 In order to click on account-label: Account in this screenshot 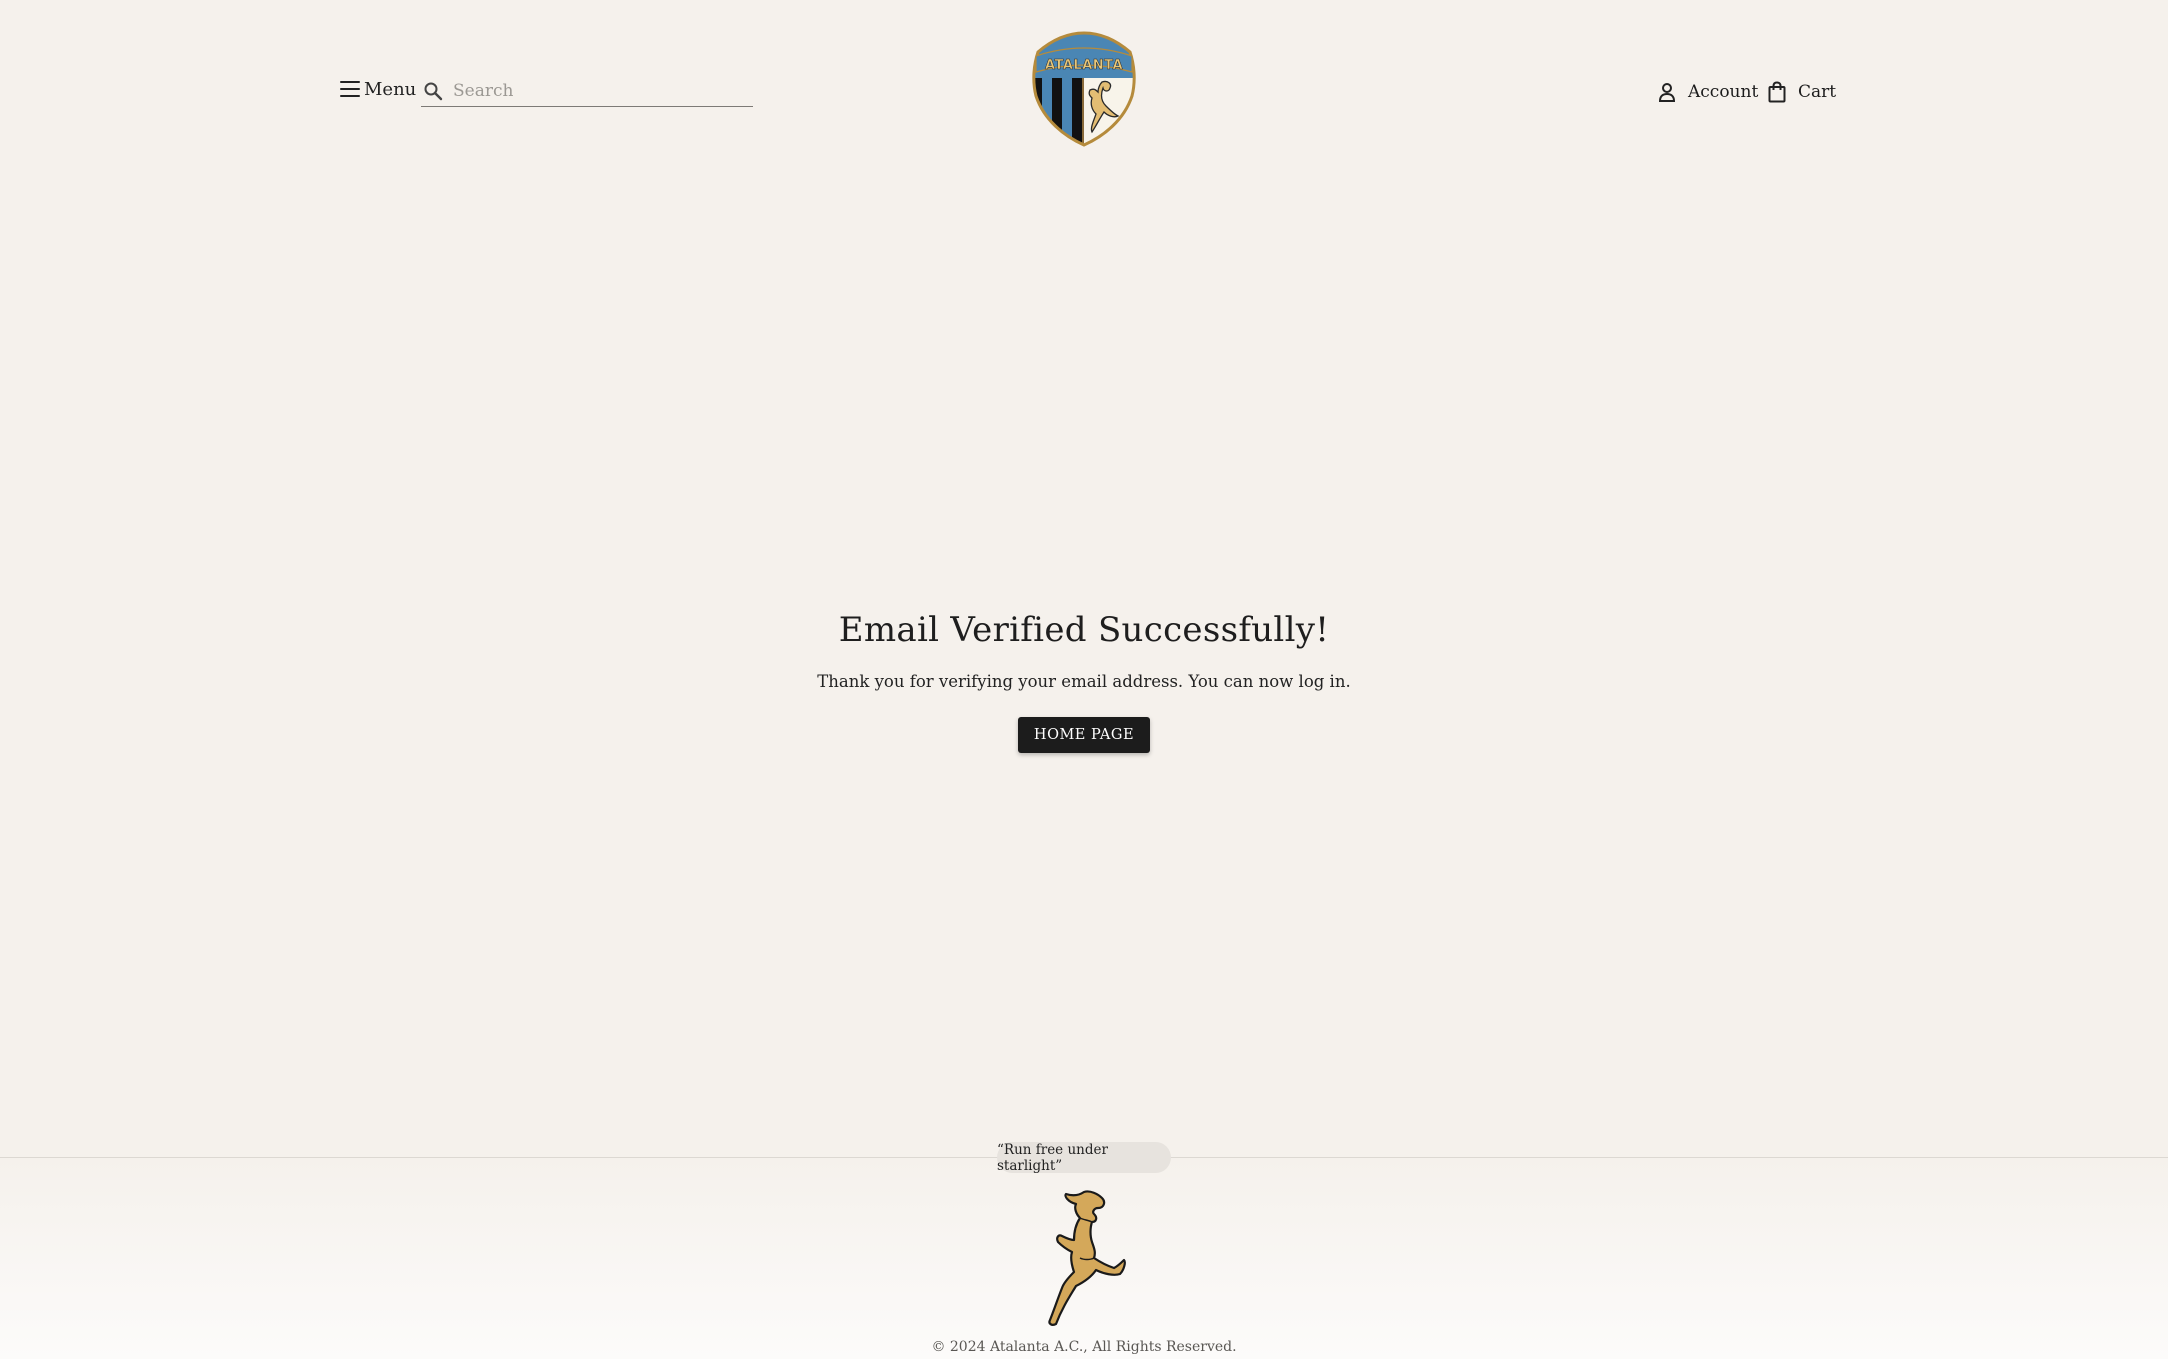, I will do `click(1723, 92)`.